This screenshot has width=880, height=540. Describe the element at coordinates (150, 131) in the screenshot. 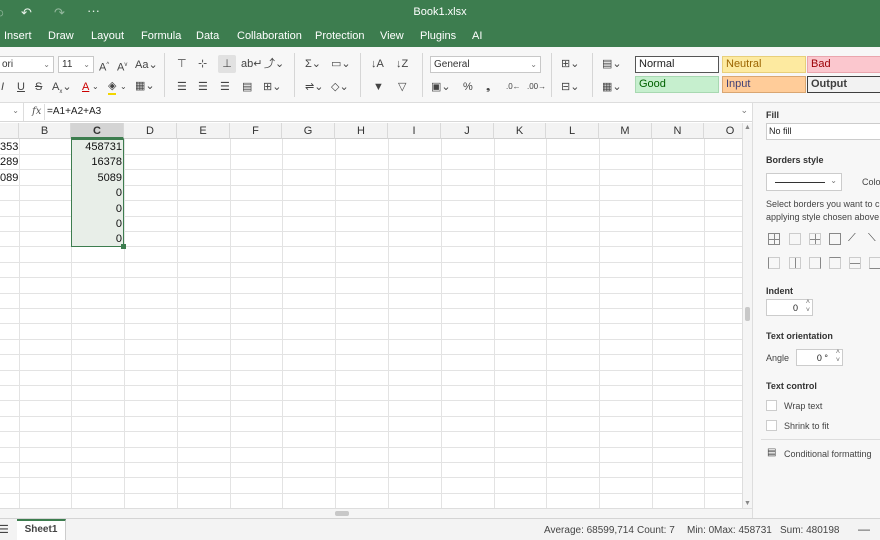

I see `column-header-d: D` at that location.